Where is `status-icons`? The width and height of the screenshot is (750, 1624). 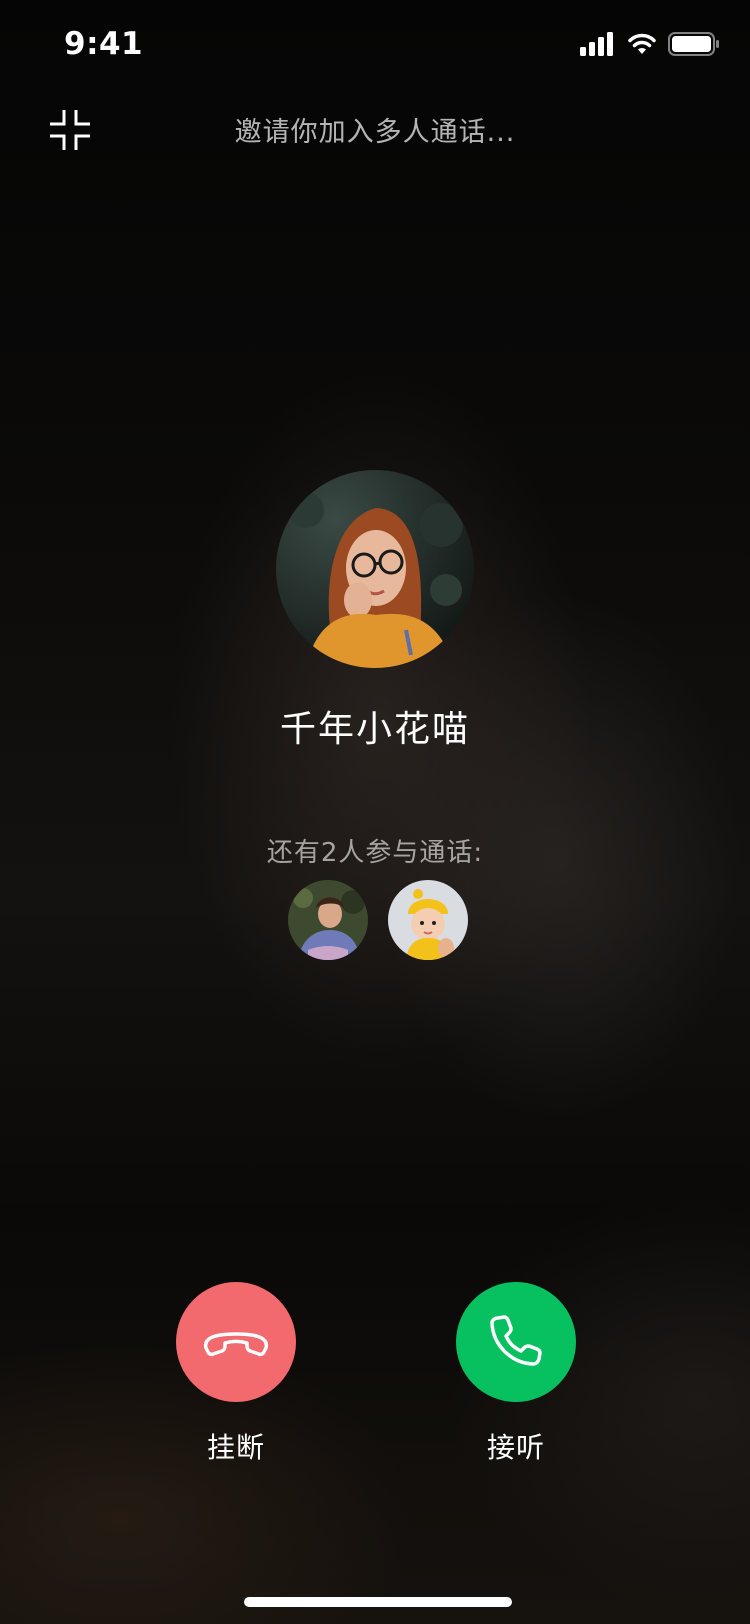 status-icons is located at coordinates (650, 44).